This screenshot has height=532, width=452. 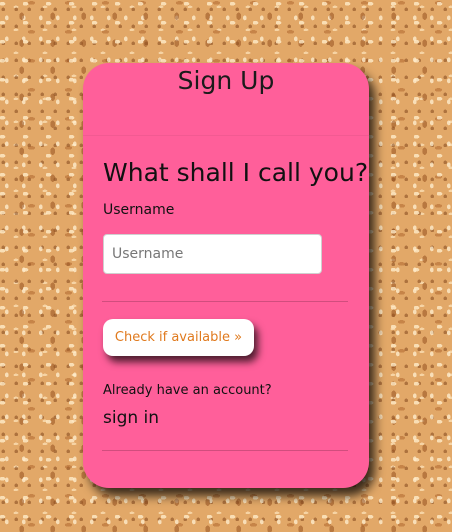 What do you see at coordinates (236, 172) in the screenshot?
I see `page-heading: What shall I call you?` at bounding box center [236, 172].